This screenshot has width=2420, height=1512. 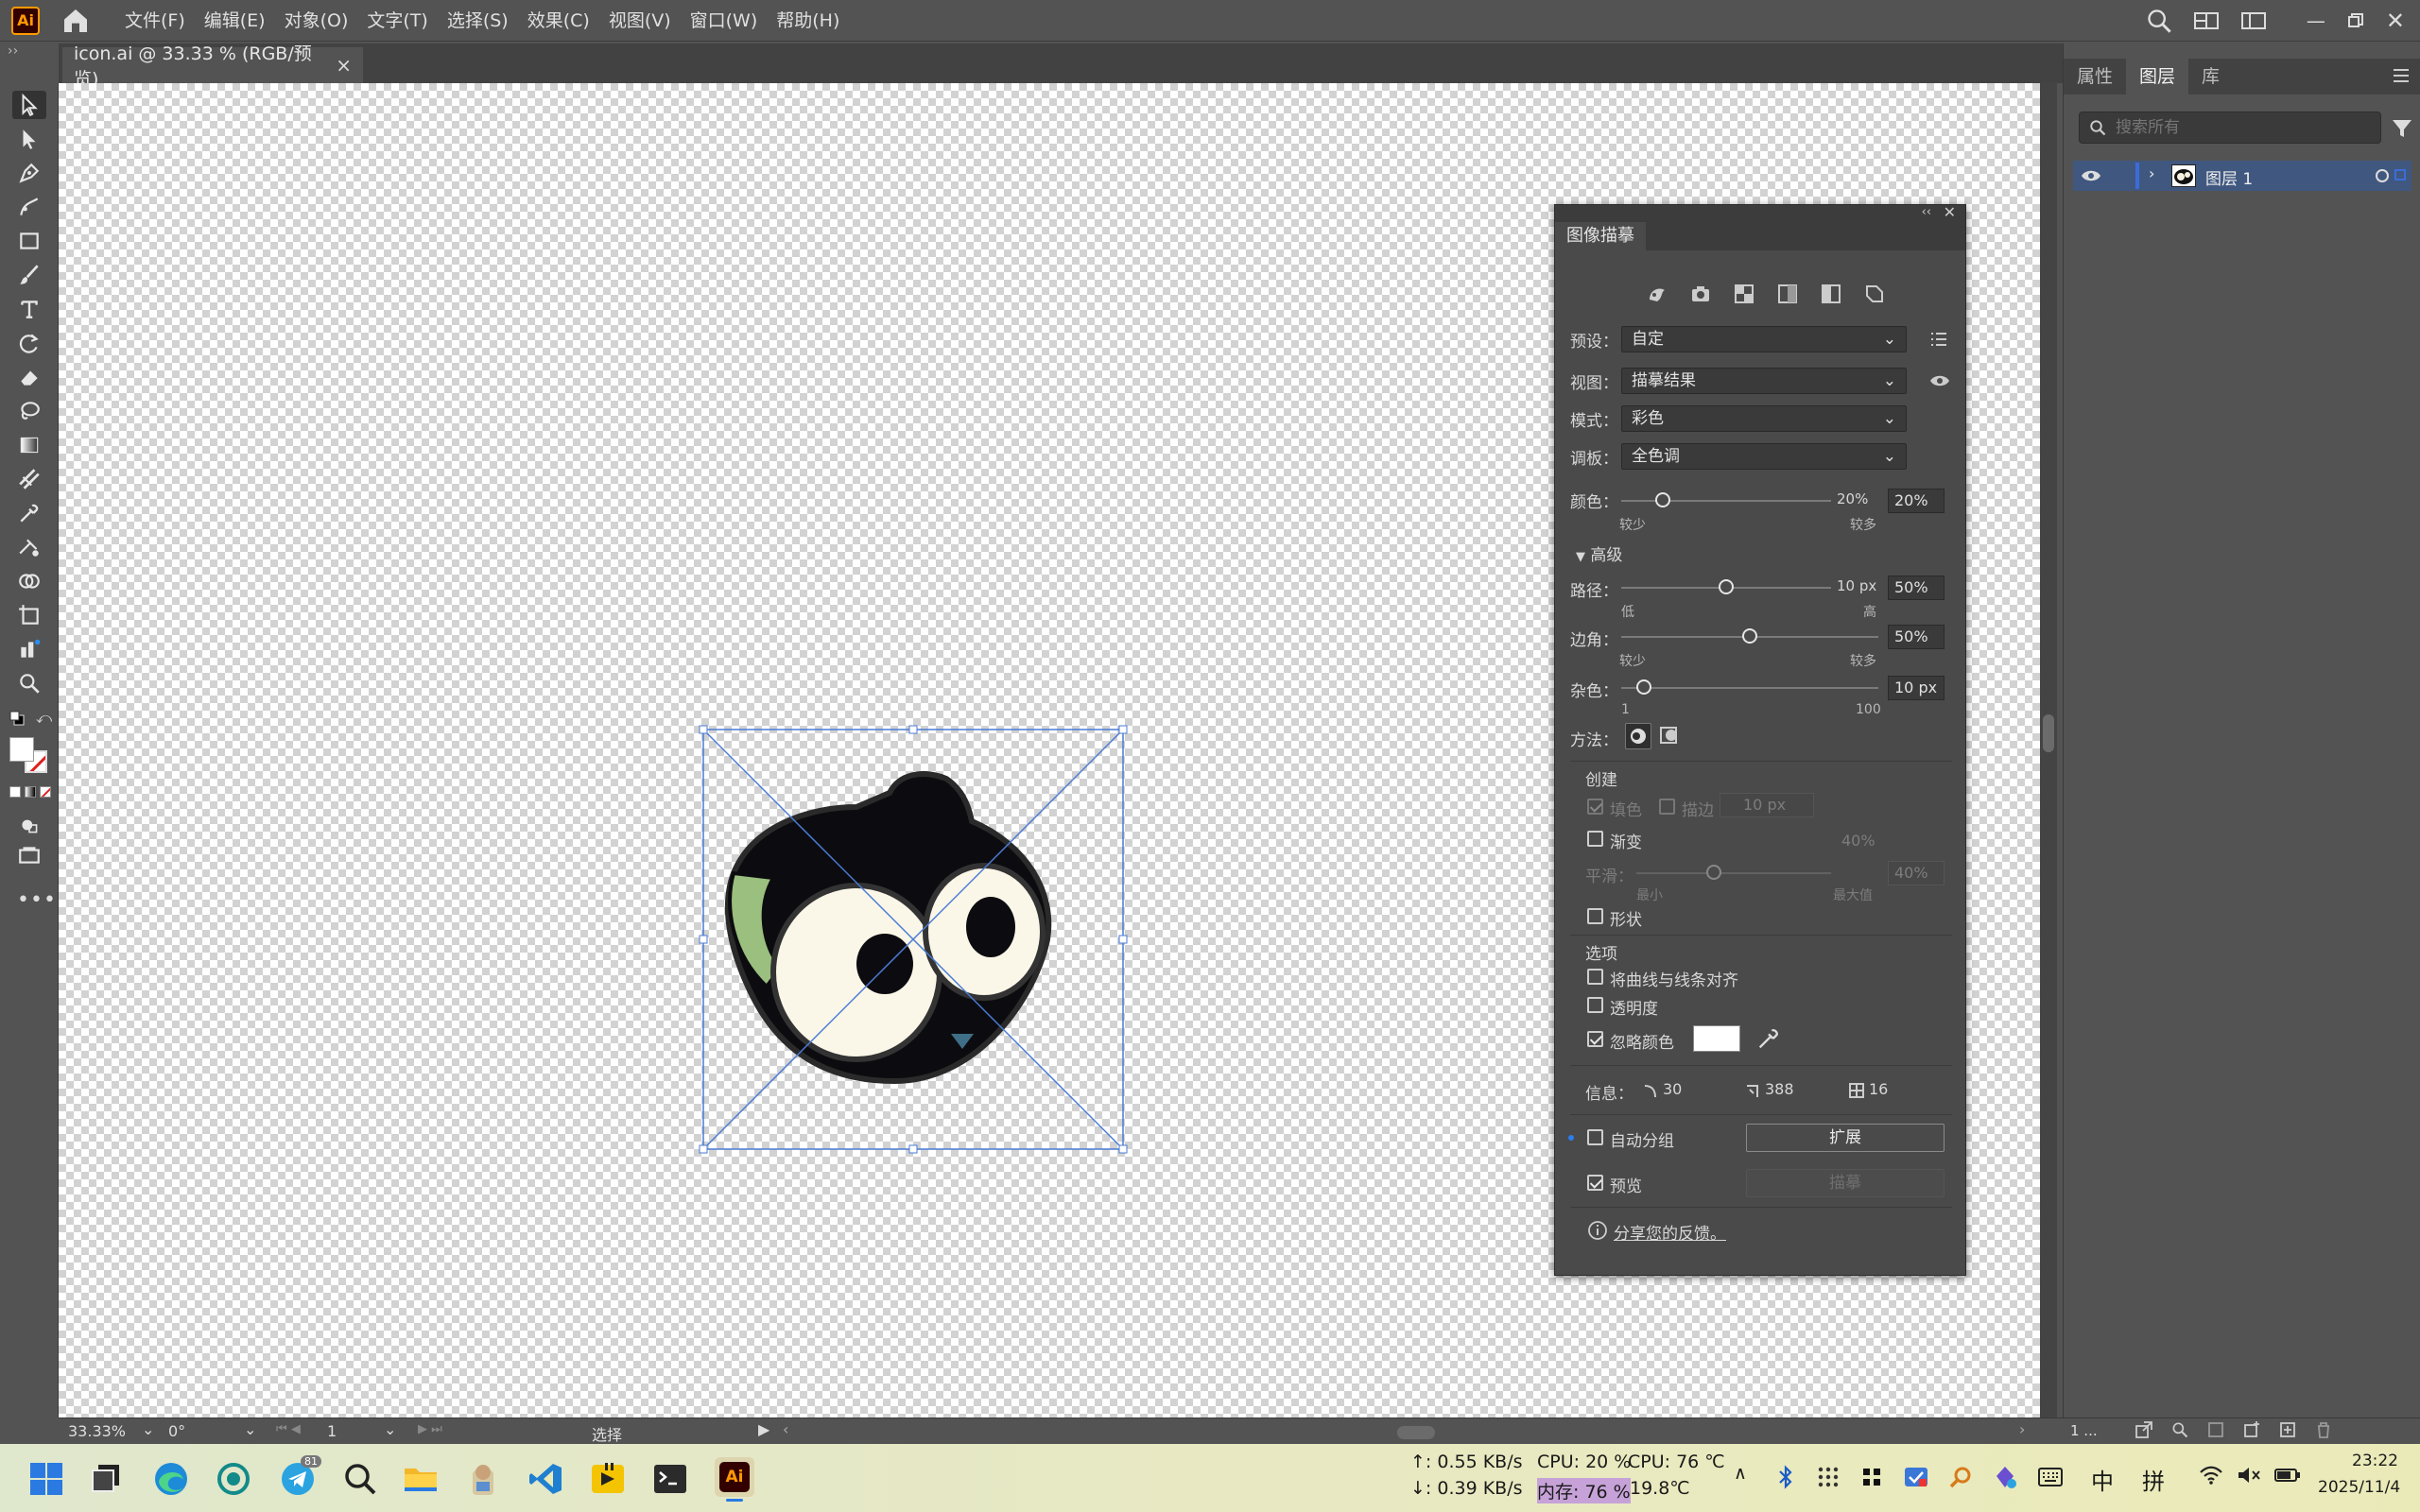 I want to click on bluetooth-icon, so click(x=1786, y=1477).